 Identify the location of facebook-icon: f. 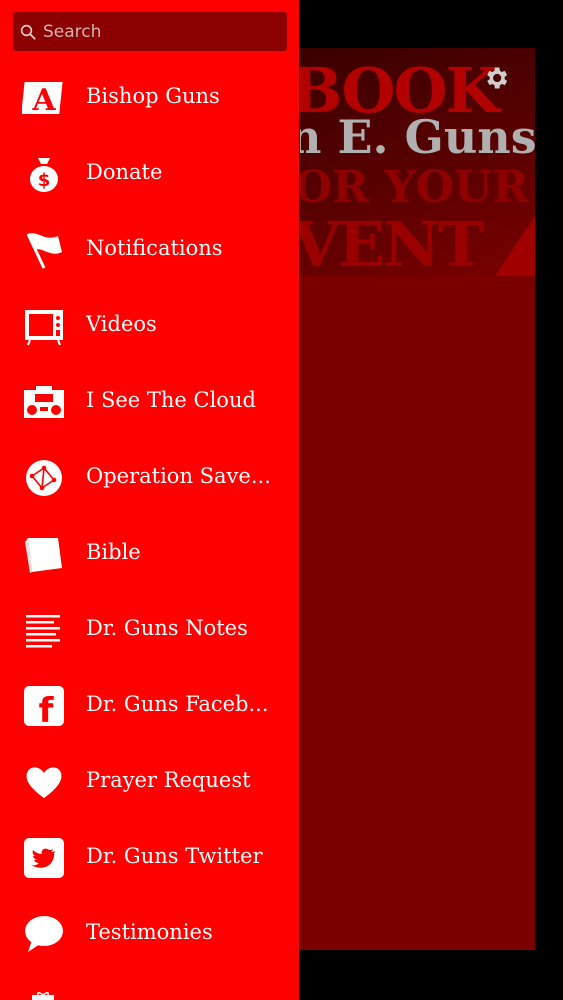
(44, 706).